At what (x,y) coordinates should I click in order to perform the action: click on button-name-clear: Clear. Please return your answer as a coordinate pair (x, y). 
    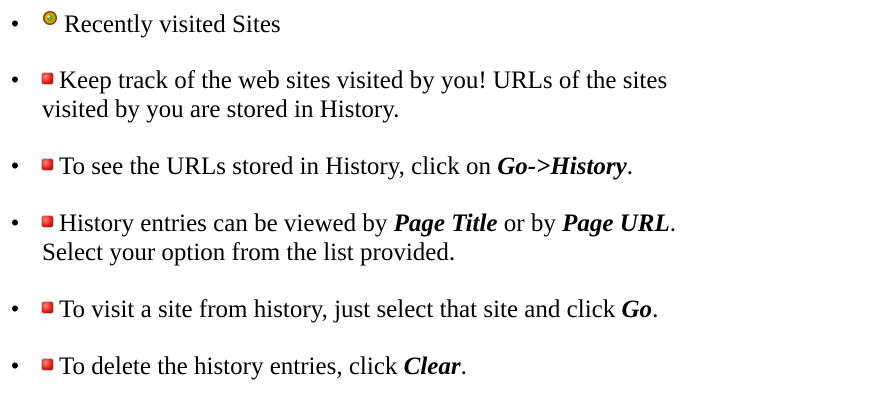
    Looking at the image, I should click on (432, 366).